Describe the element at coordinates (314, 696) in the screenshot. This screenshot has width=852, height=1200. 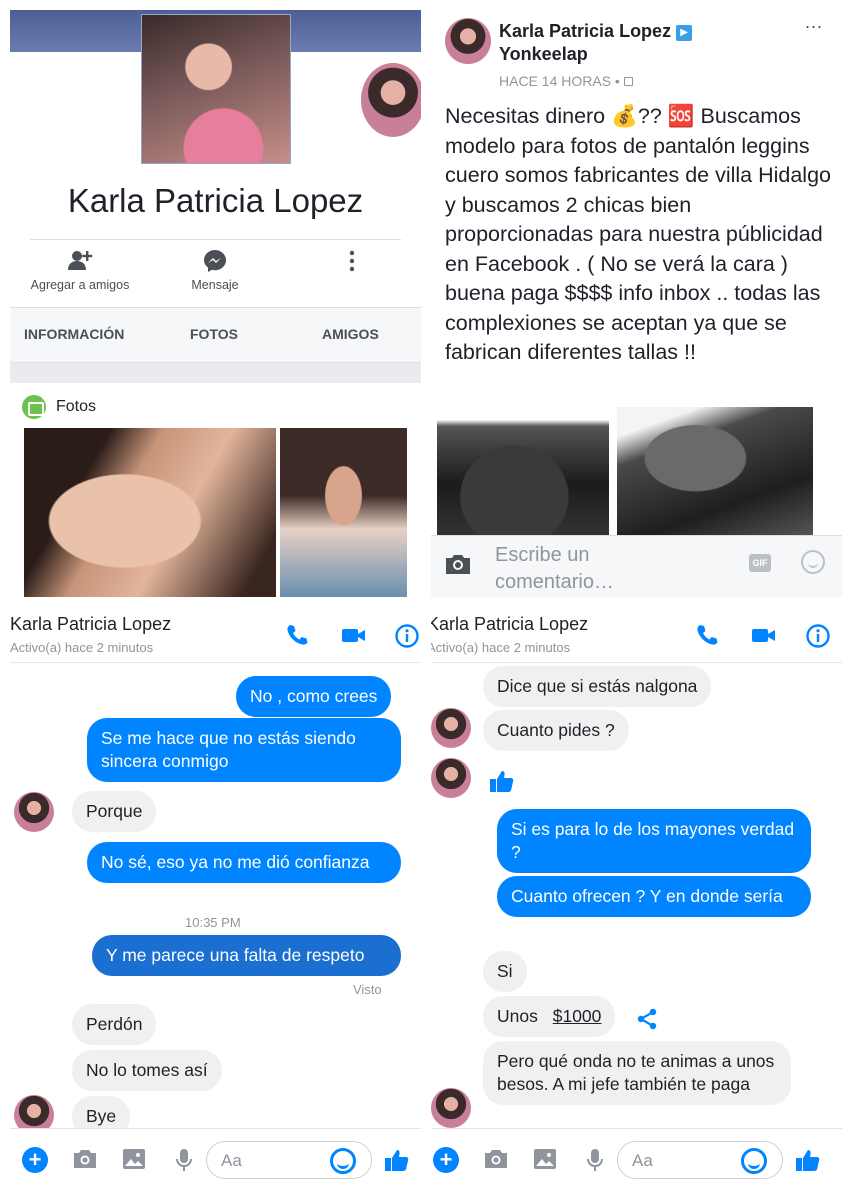
I see `message-sent: No , como crees` at that location.